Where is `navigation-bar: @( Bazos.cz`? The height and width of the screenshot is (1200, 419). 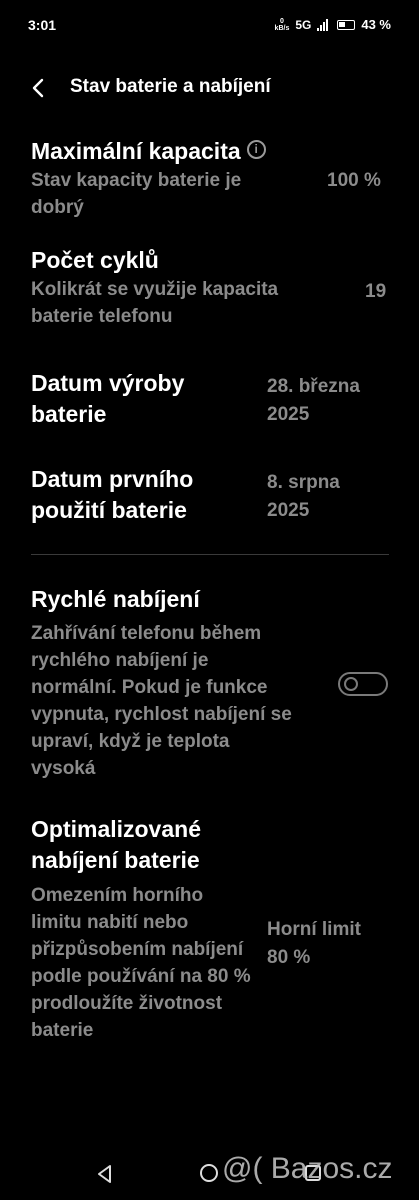 navigation-bar: @( Bazos.cz is located at coordinates (209, 1174).